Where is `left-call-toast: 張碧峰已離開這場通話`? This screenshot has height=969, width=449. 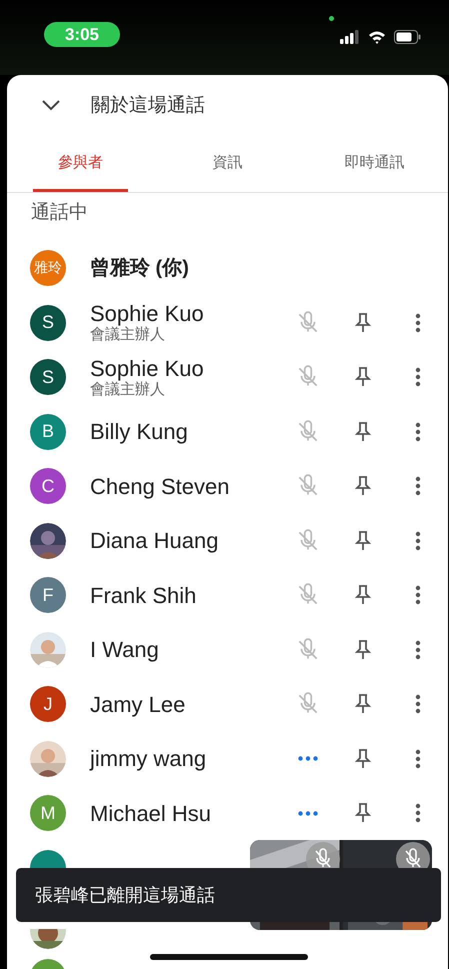 left-call-toast: 張碧峰已離開這場通話 is located at coordinates (228, 895).